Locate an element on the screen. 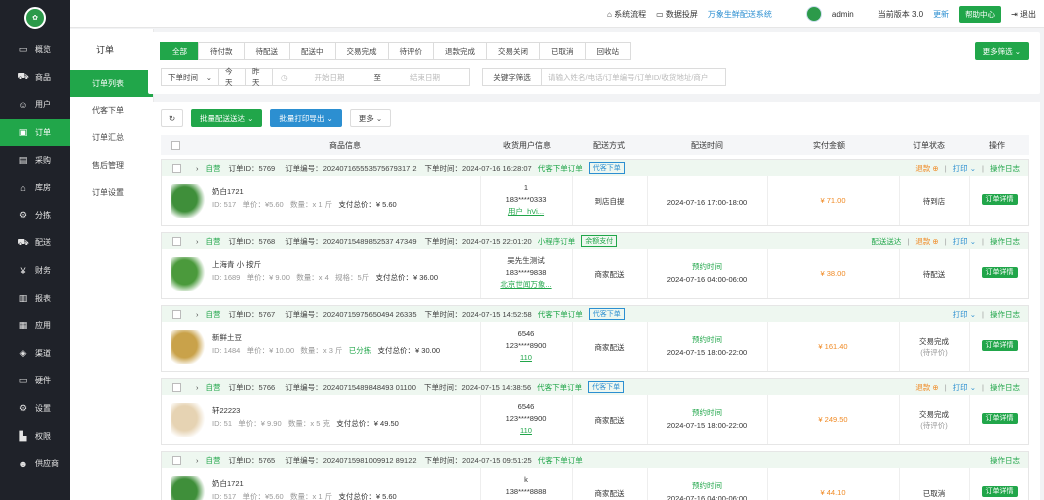  tab-0: 全部 is located at coordinates (179, 51).